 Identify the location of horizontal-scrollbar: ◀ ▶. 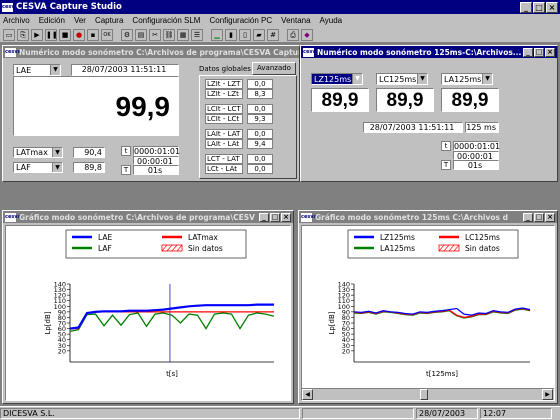
(428, 394).